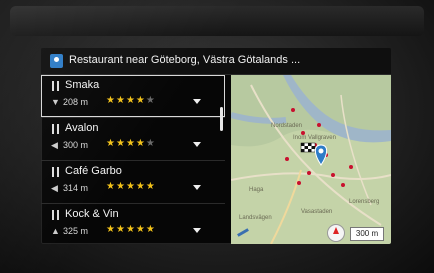 This screenshot has height=273, width=434. Describe the element at coordinates (317, 212) in the screenshot. I see `map-label: Vasastaden` at that location.